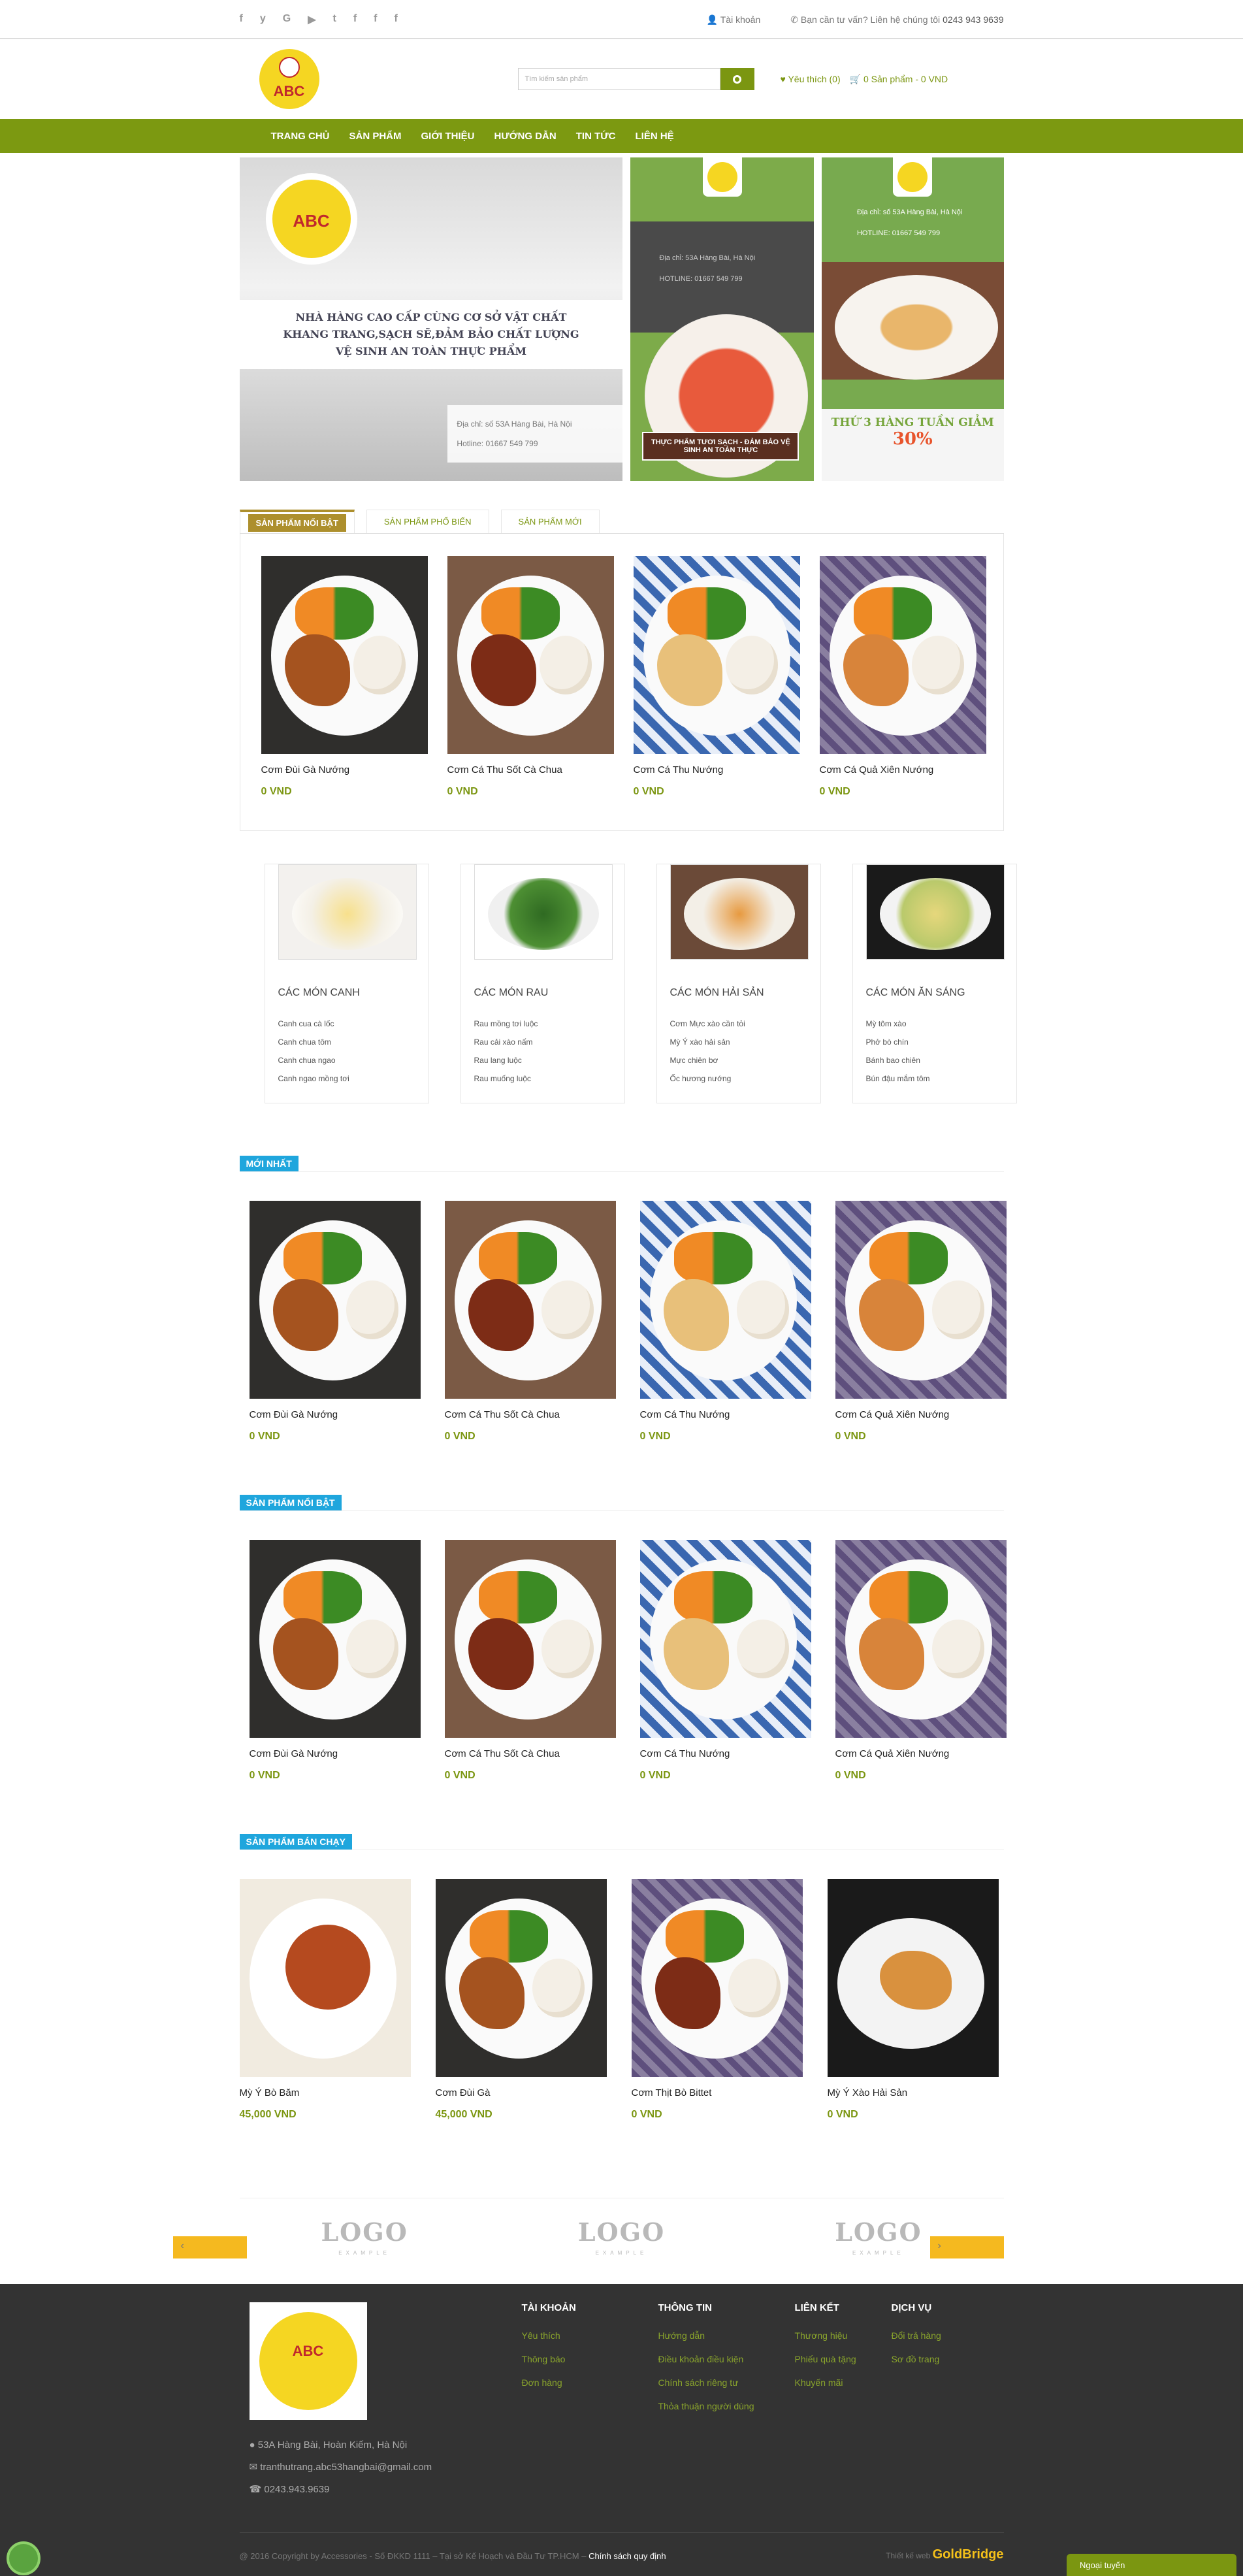  What do you see at coordinates (300, 136) in the screenshot?
I see `nav-home: TRANG CHỦ` at bounding box center [300, 136].